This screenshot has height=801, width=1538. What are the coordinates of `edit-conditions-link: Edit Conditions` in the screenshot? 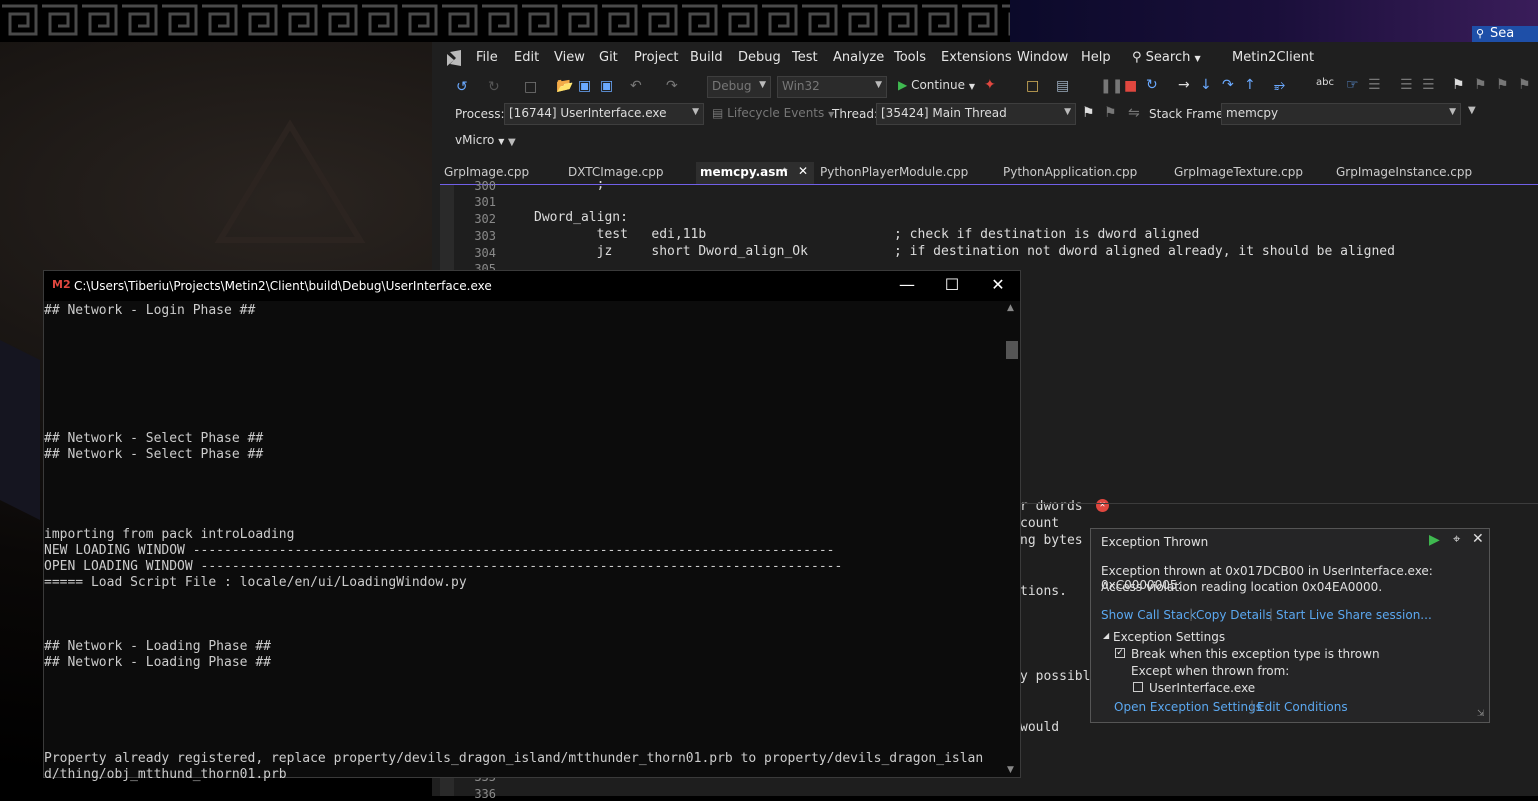 It's located at (1302, 707).